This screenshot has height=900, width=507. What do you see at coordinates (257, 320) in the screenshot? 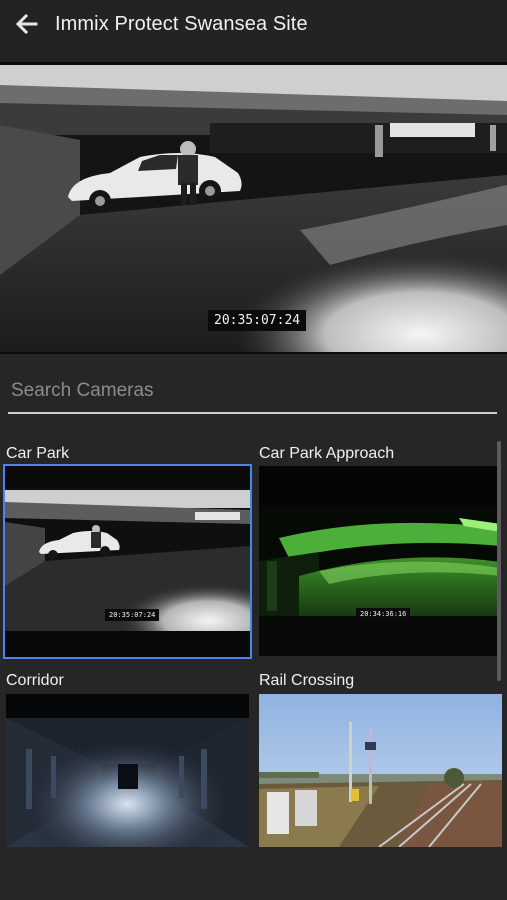
I see `main-feed-timestamp: 20:35:07:24` at bounding box center [257, 320].